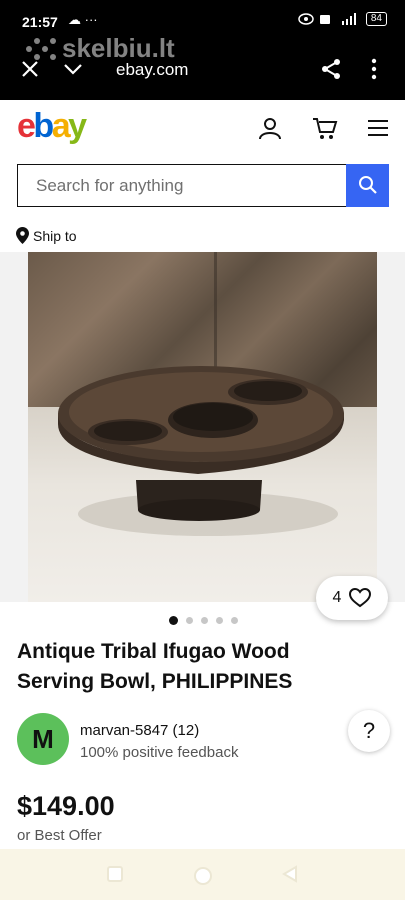 This screenshot has width=405, height=900. I want to click on heart-icon, so click(360, 598).